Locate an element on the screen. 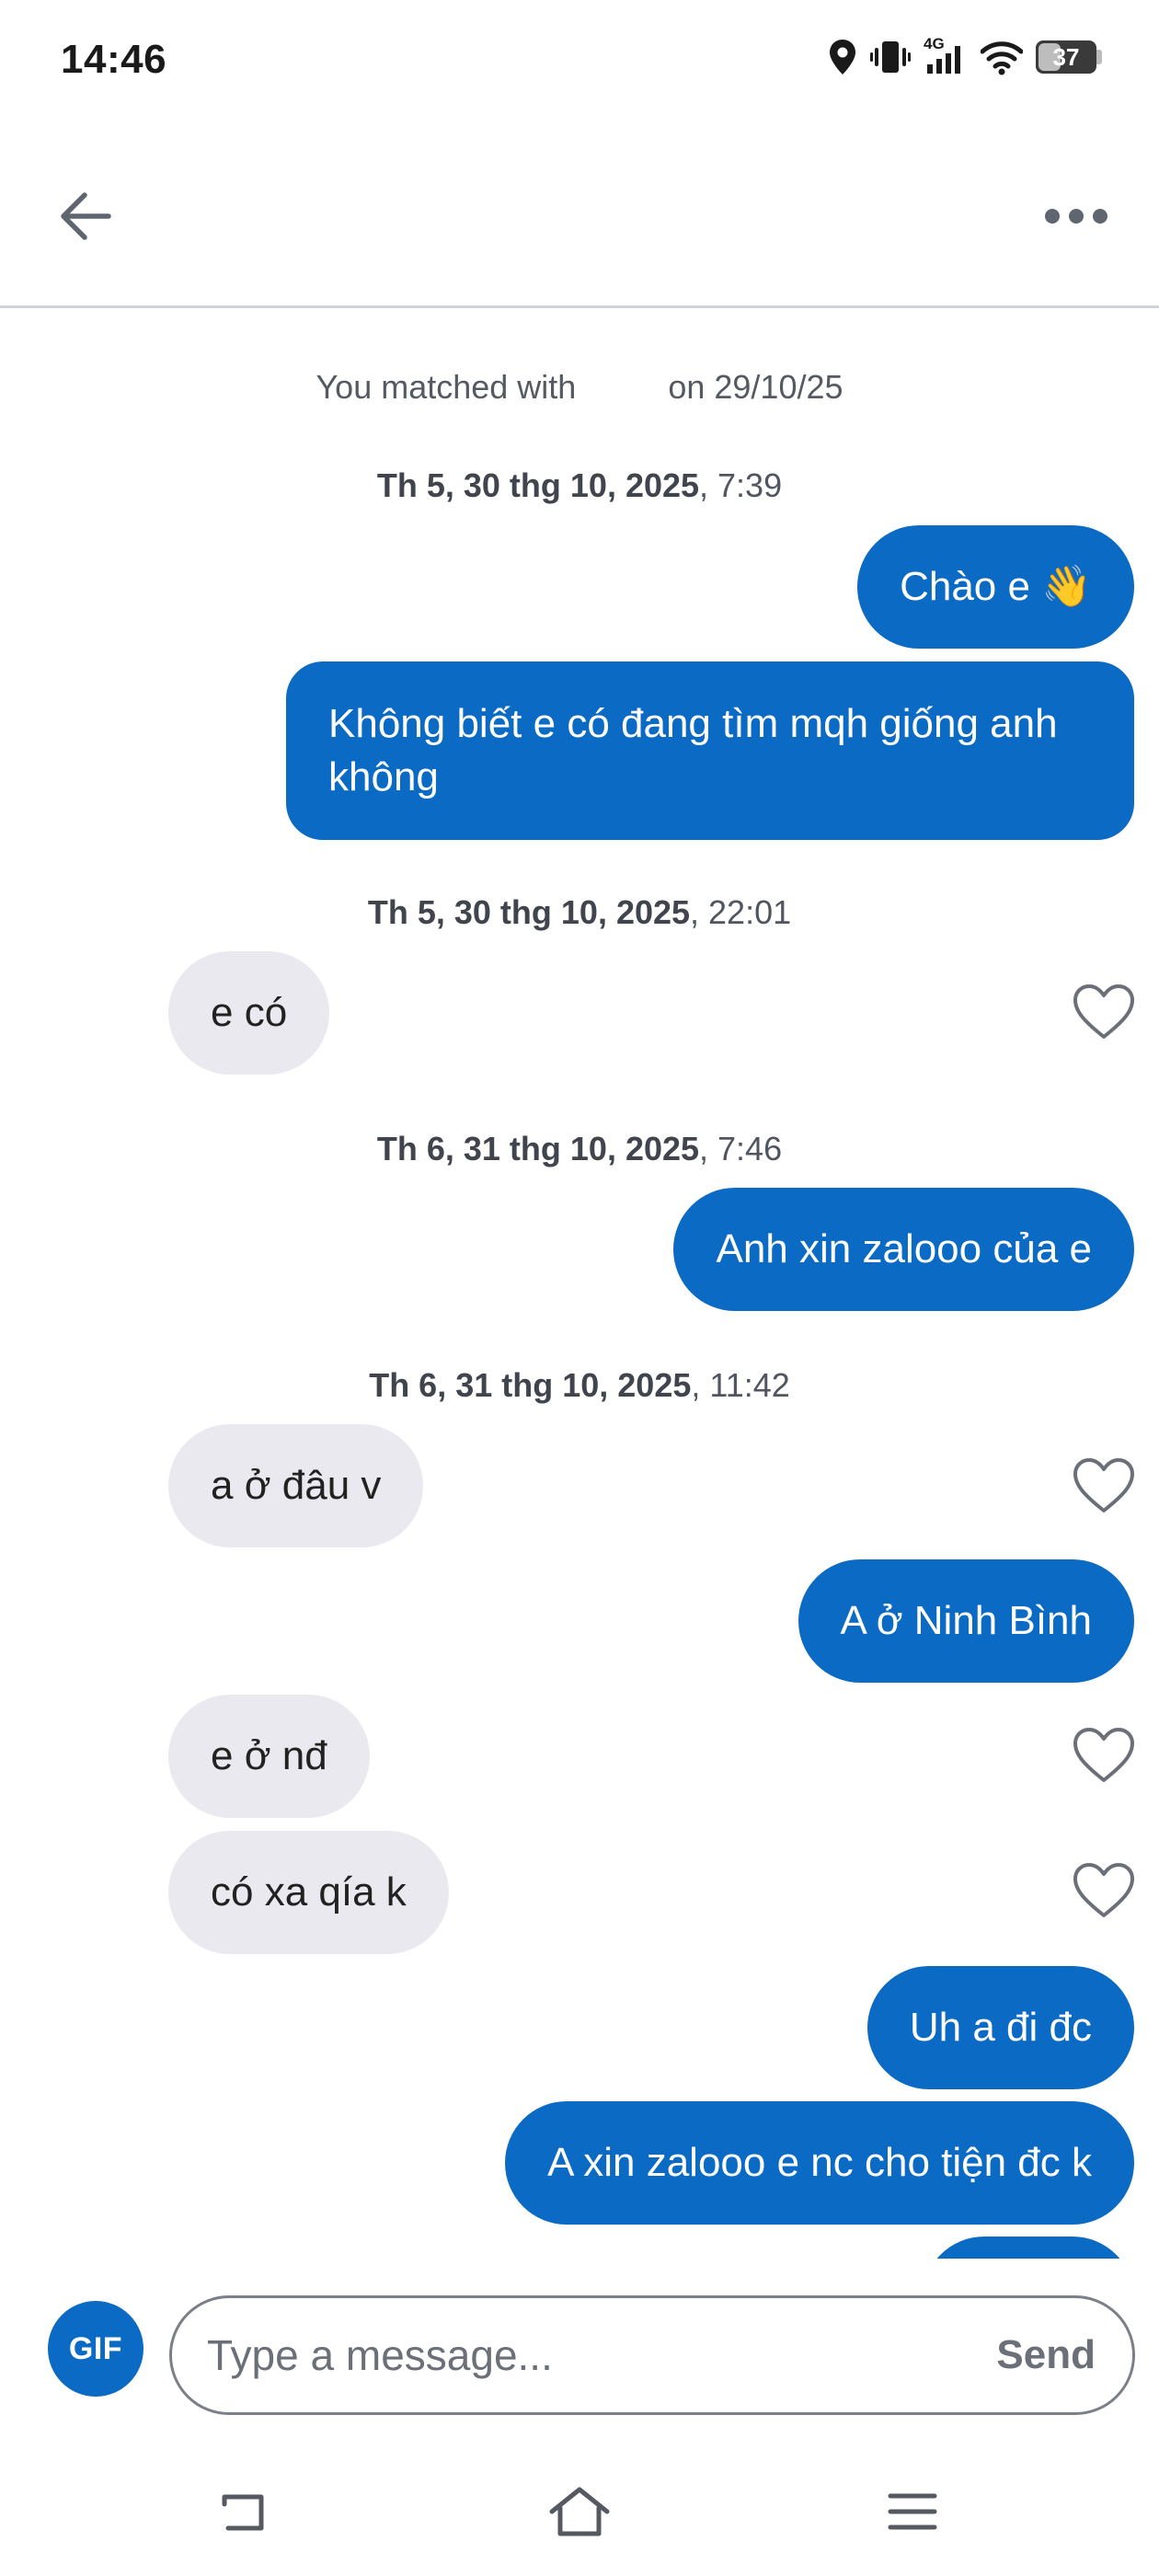 This screenshot has width=1159, height=2576. battery-level: 37 is located at coordinates (1066, 57).